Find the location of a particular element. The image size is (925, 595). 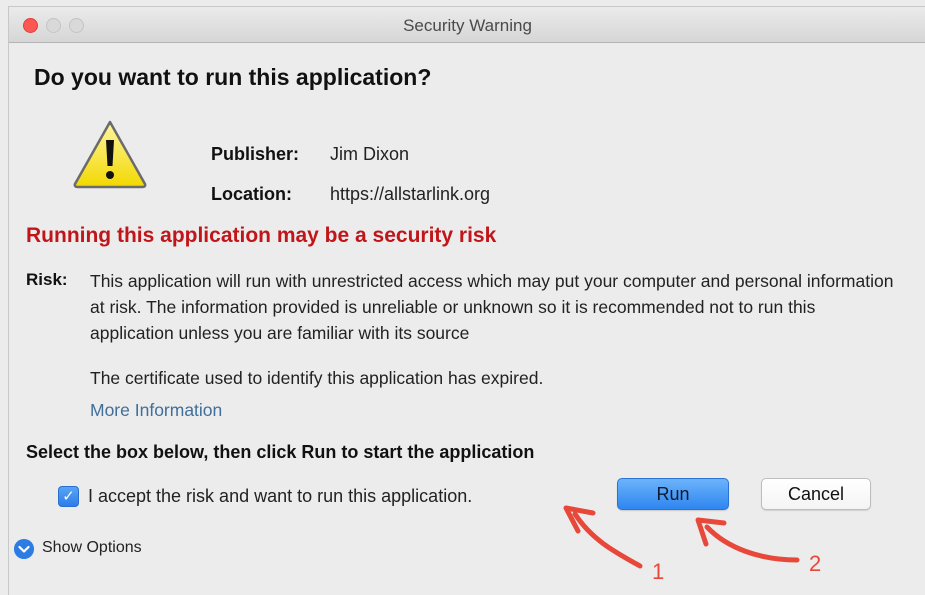

window-title: Security Warning is located at coordinates (467, 25).